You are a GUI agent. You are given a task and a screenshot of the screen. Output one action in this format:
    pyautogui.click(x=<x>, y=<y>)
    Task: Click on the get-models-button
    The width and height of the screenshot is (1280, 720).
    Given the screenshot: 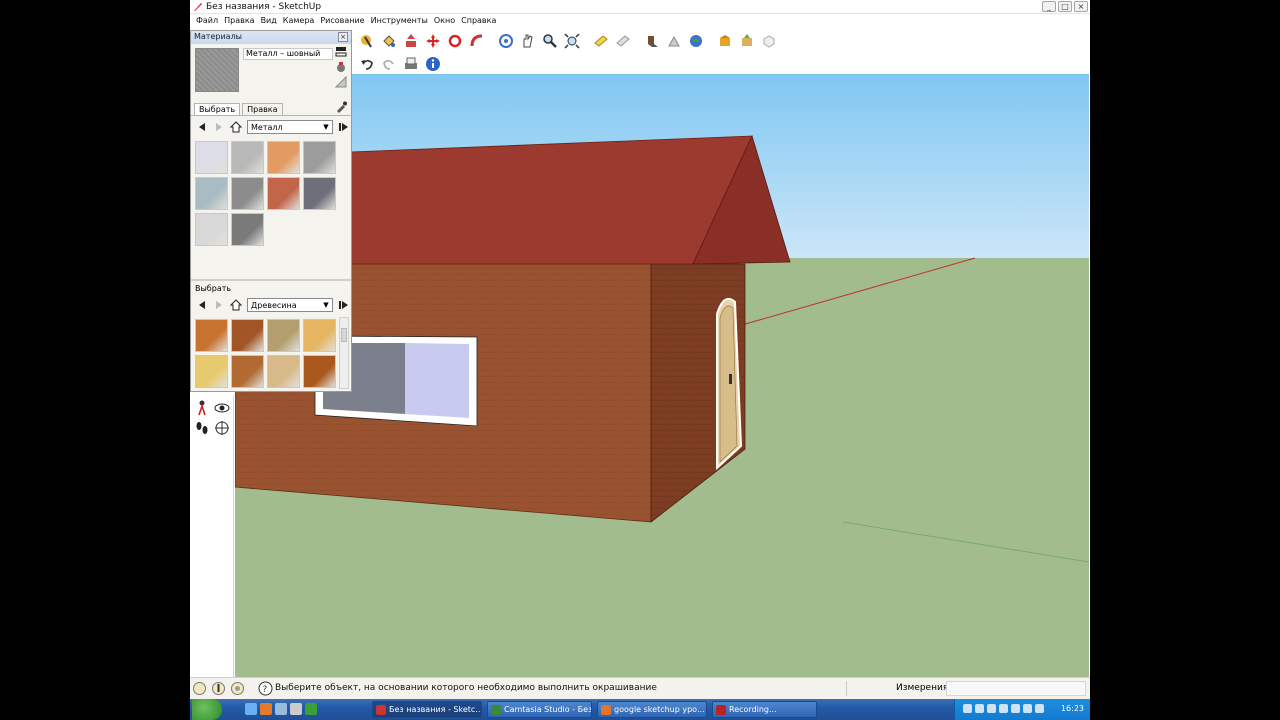 What is the action you would take?
    pyautogui.click(x=724, y=40)
    